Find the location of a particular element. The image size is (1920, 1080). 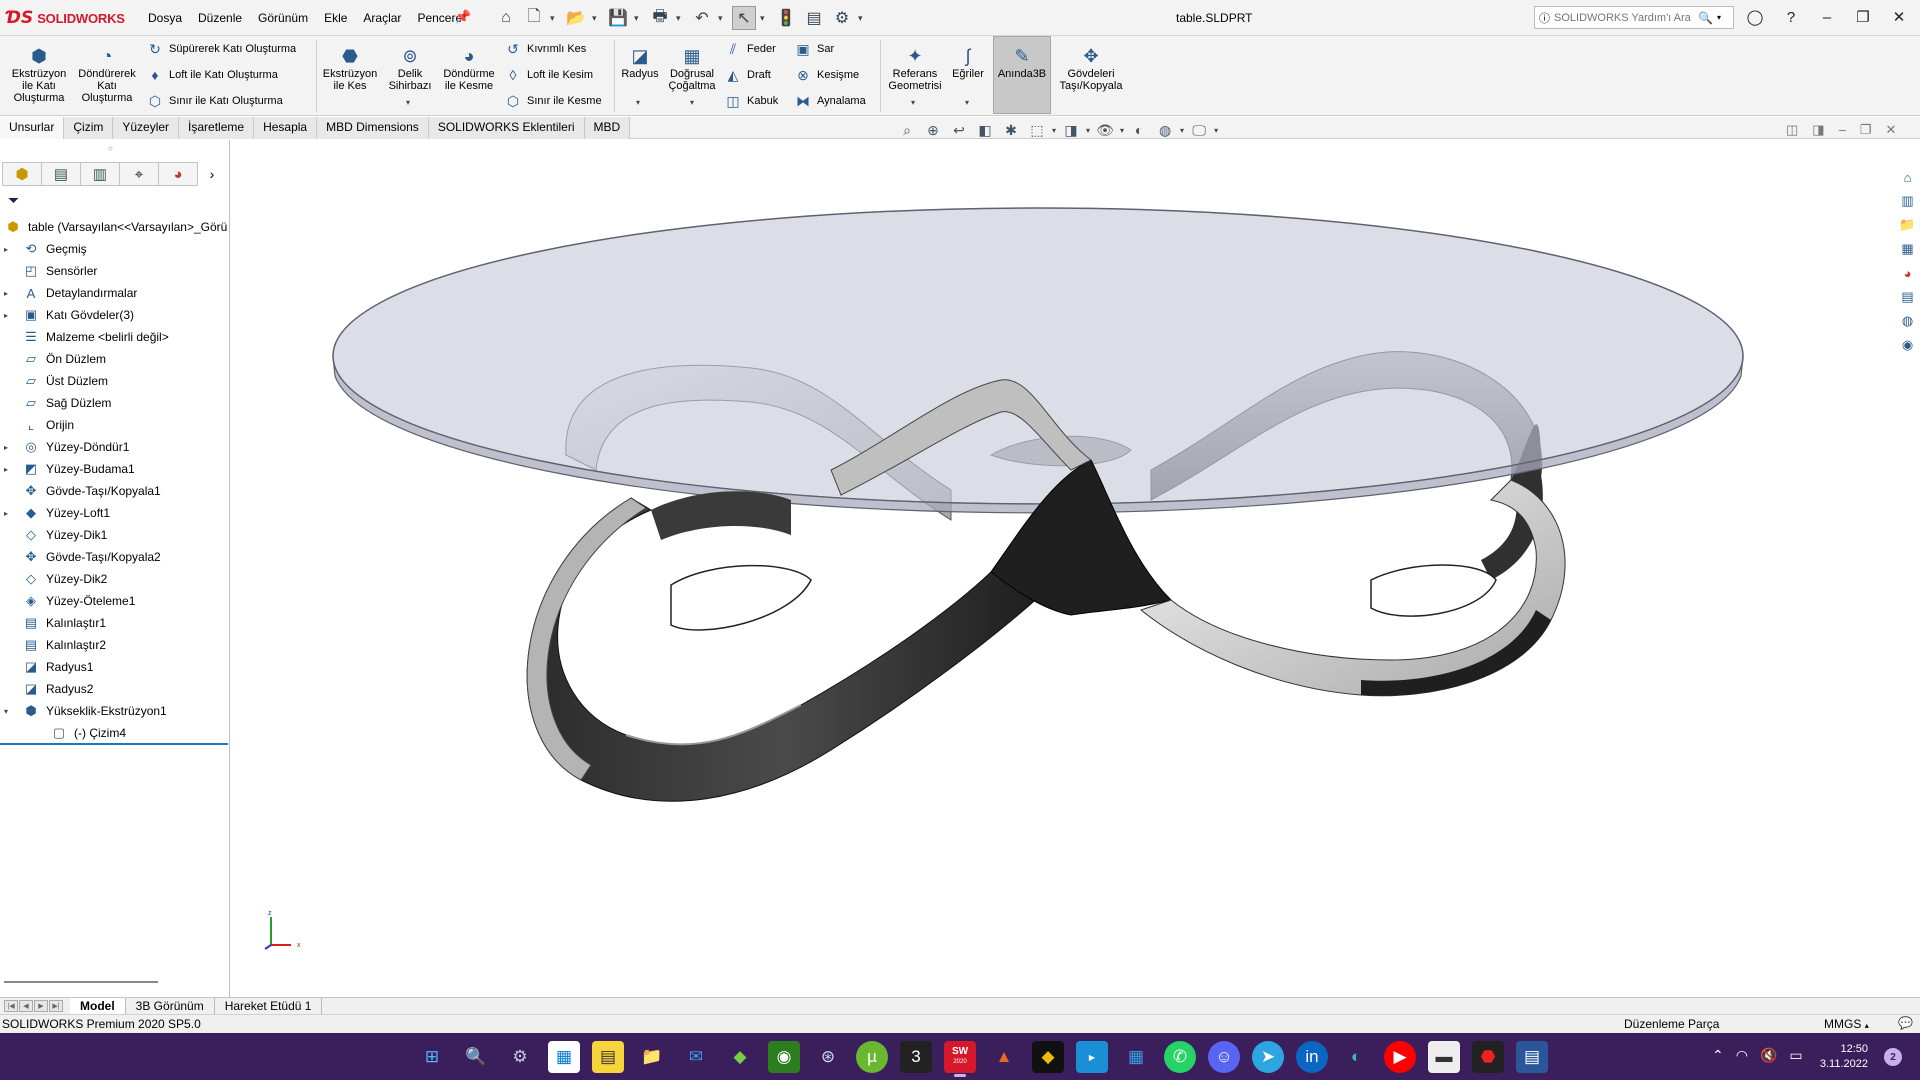

solidworks-logo: ƊS SOLIDWORKS is located at coordinates (65, 18).